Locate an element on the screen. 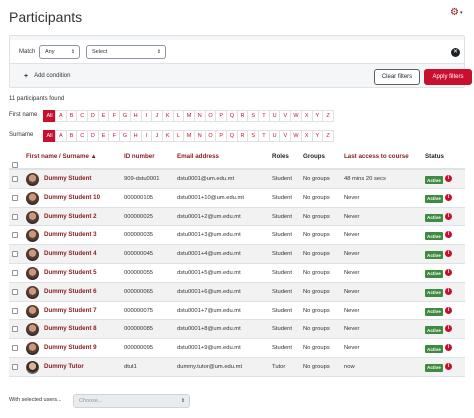  id-number: 000000075 is located at coordinates (139, 310).